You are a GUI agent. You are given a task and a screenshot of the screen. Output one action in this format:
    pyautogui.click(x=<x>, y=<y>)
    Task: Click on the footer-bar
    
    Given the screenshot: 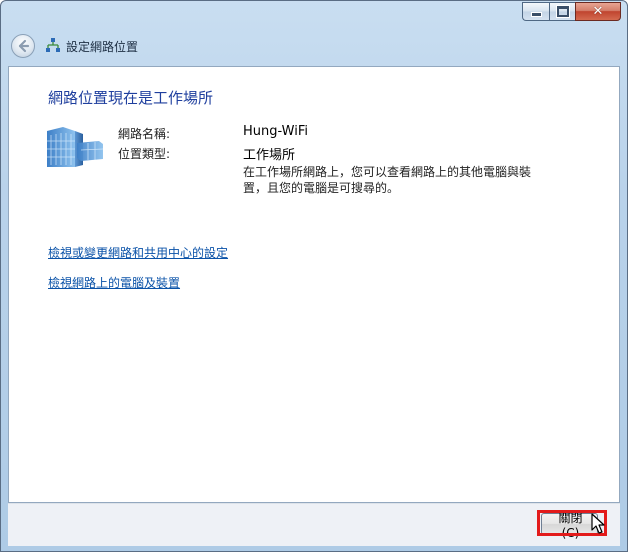 What is the action you would take?
    pyautogui.click(x=314, y=524)
    